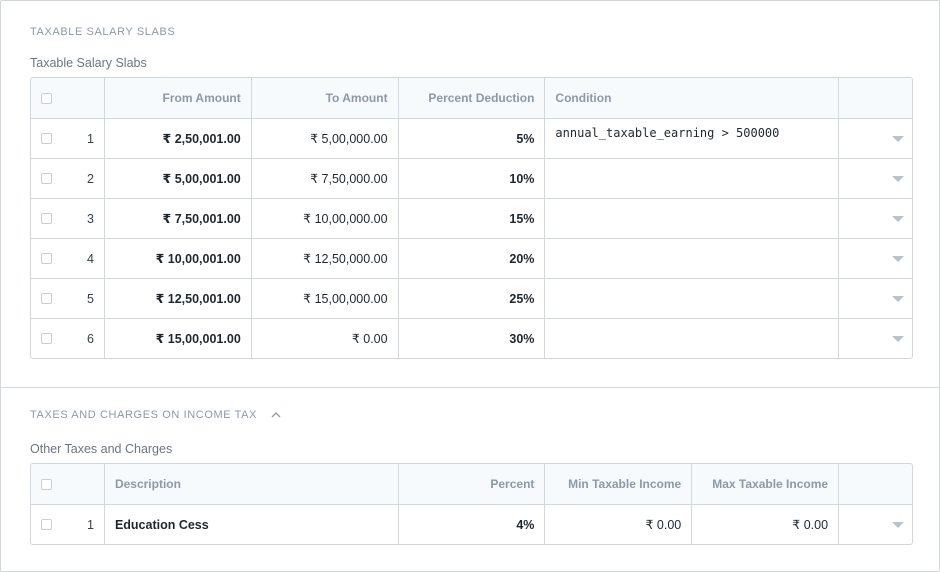 The image size is (940, 572). What do you see at coordinates (617, 484) in the screenshot?
I see `column-header-min-taxable-income: Min Taxable Income` at bounding box center [617, 484].